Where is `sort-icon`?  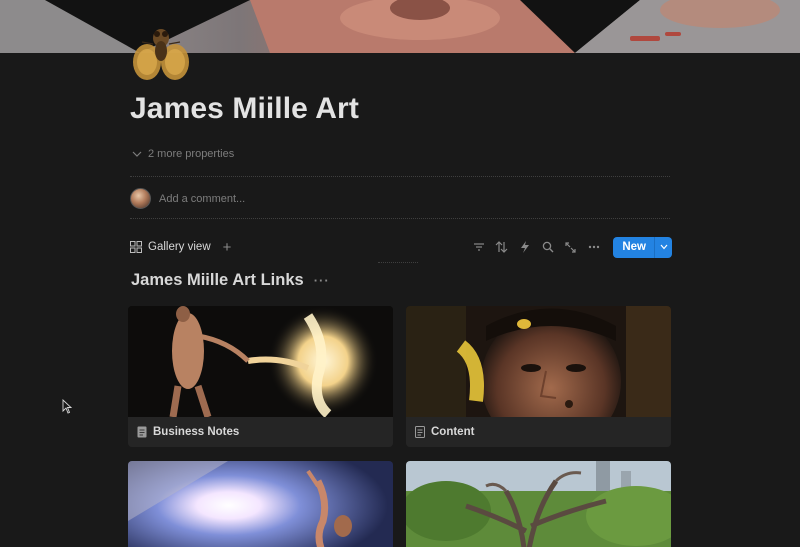 sort-icon is located at coordinates (501, 247).